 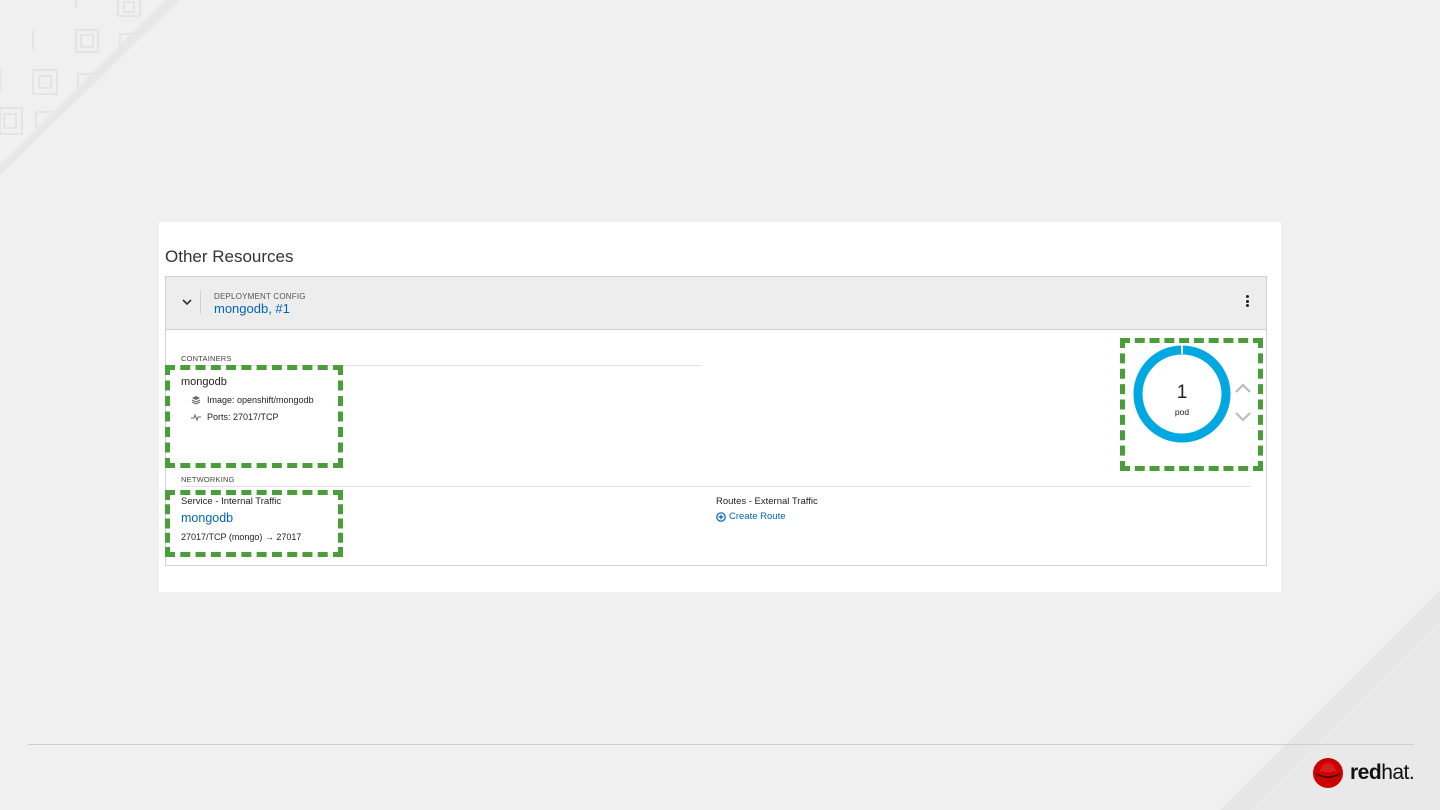 I want to click on redhat-logo: redhat., so click(x=1362, y=773).